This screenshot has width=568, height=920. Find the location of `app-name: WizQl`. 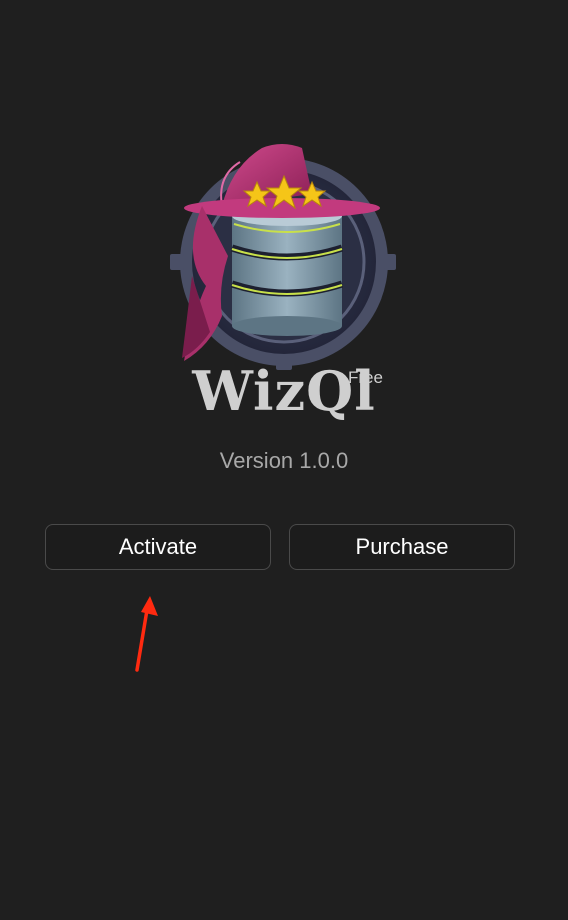

app-name: WizQl is located at coordinates (284, 391).